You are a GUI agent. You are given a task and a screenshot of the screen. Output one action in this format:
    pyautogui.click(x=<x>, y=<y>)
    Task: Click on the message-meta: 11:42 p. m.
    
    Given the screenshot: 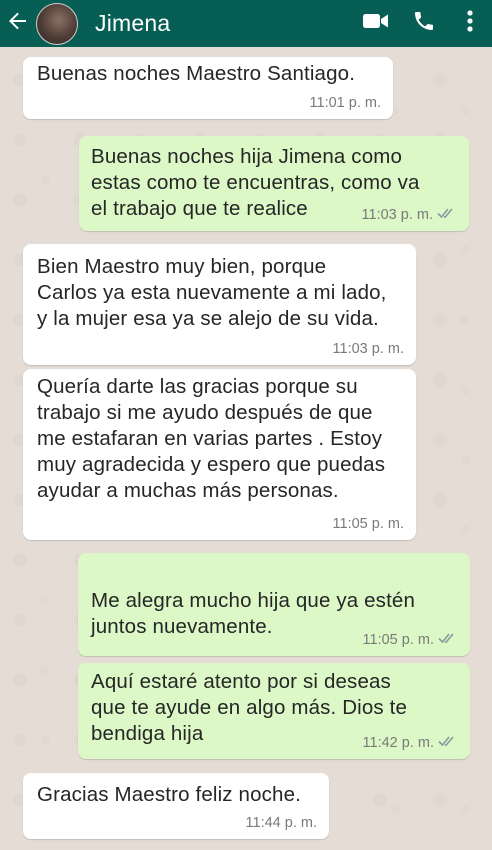 What is the action you would take?
    pyautogui.click(x=410, y=743)
    